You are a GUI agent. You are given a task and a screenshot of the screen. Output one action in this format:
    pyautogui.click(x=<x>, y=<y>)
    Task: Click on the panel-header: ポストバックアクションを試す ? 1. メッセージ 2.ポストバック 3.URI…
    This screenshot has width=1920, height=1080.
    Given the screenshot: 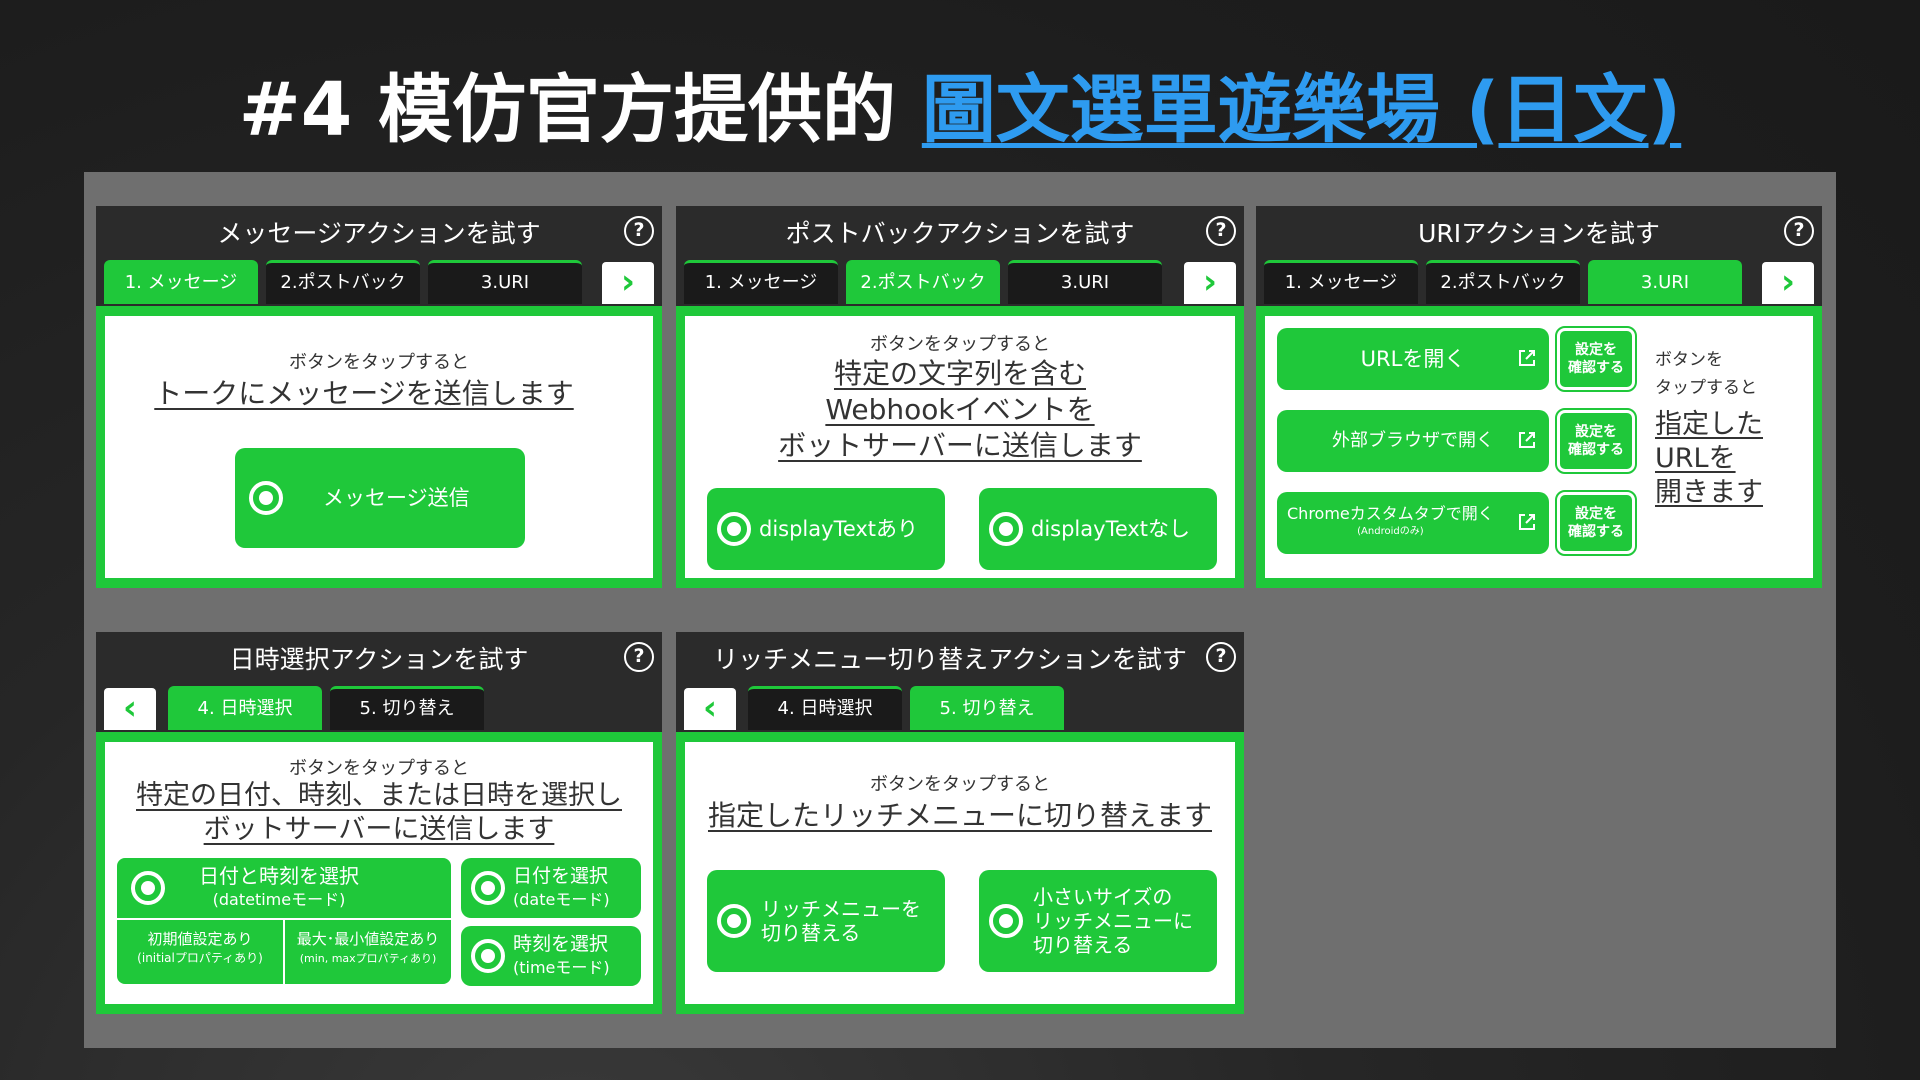 What is the action you would take?
    pyautogui.click(x=960, y=256)
    